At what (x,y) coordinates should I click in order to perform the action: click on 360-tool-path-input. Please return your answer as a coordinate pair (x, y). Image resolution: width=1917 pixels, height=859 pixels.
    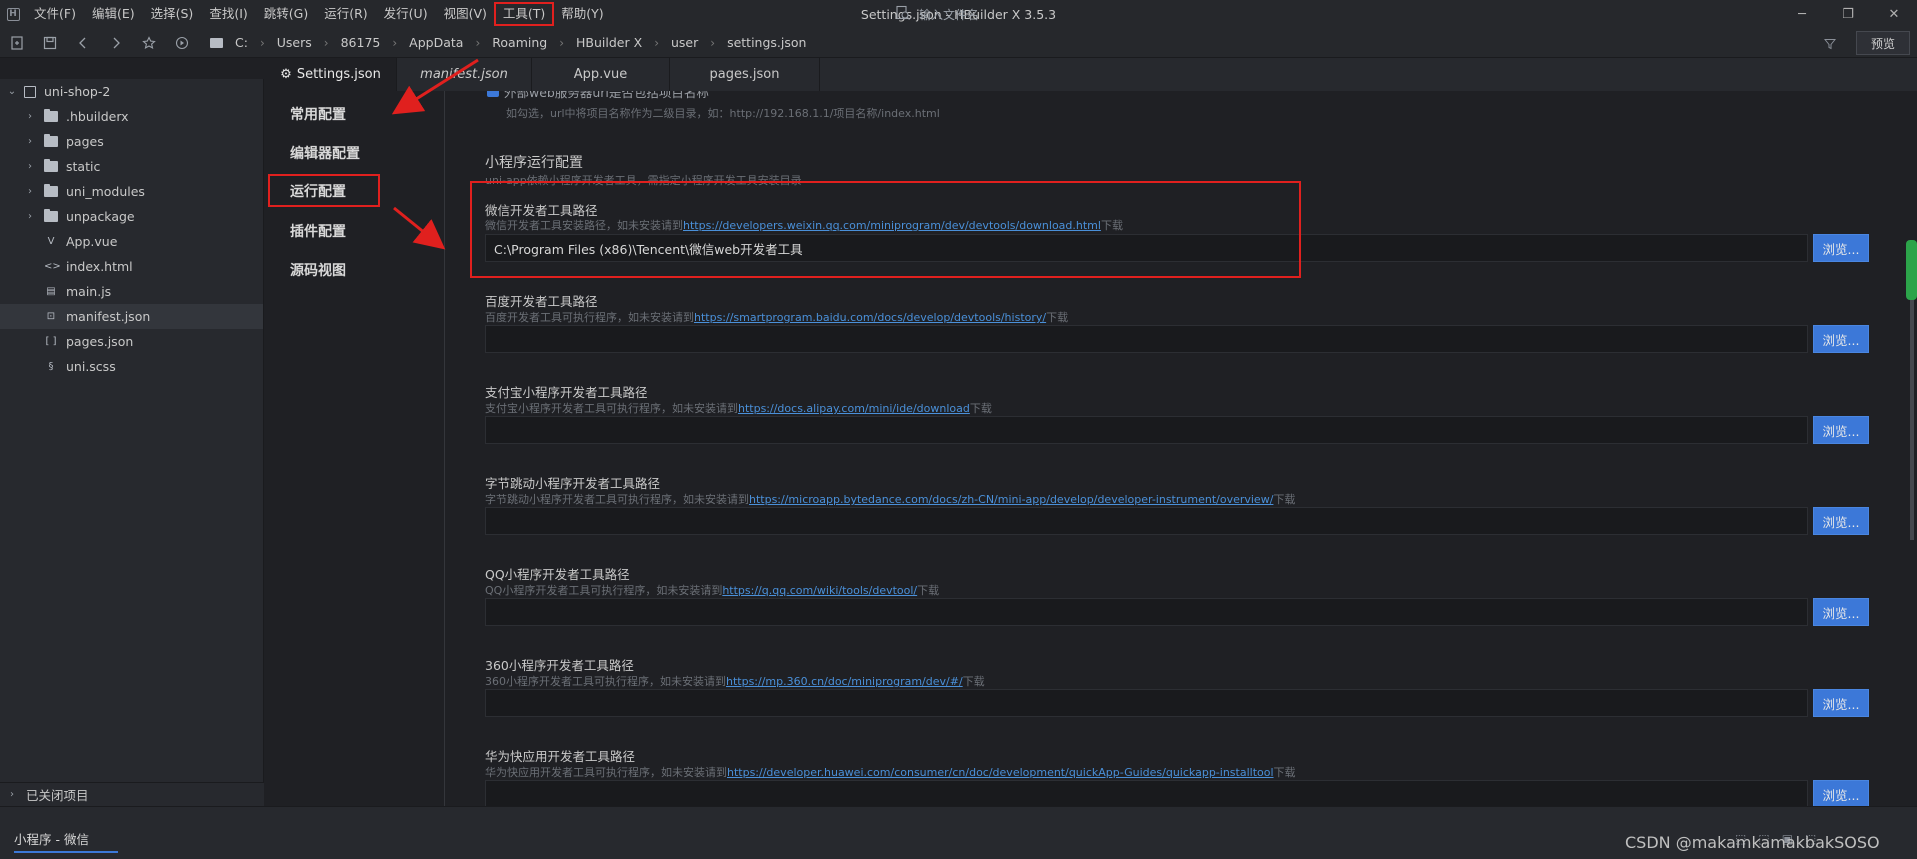
    Looking at the image, I should click on (1146, 703).